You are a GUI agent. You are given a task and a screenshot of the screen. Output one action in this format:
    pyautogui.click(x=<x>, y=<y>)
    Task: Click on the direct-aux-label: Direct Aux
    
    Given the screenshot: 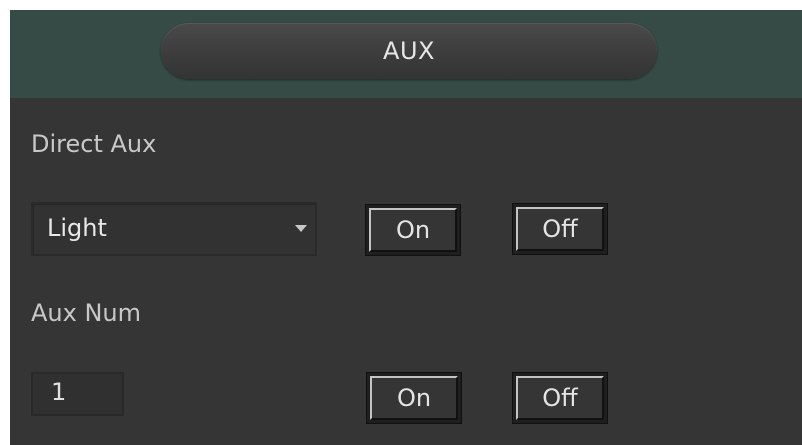 What is the action you would take?
    pyautogui.click(x=94, y=144)
    